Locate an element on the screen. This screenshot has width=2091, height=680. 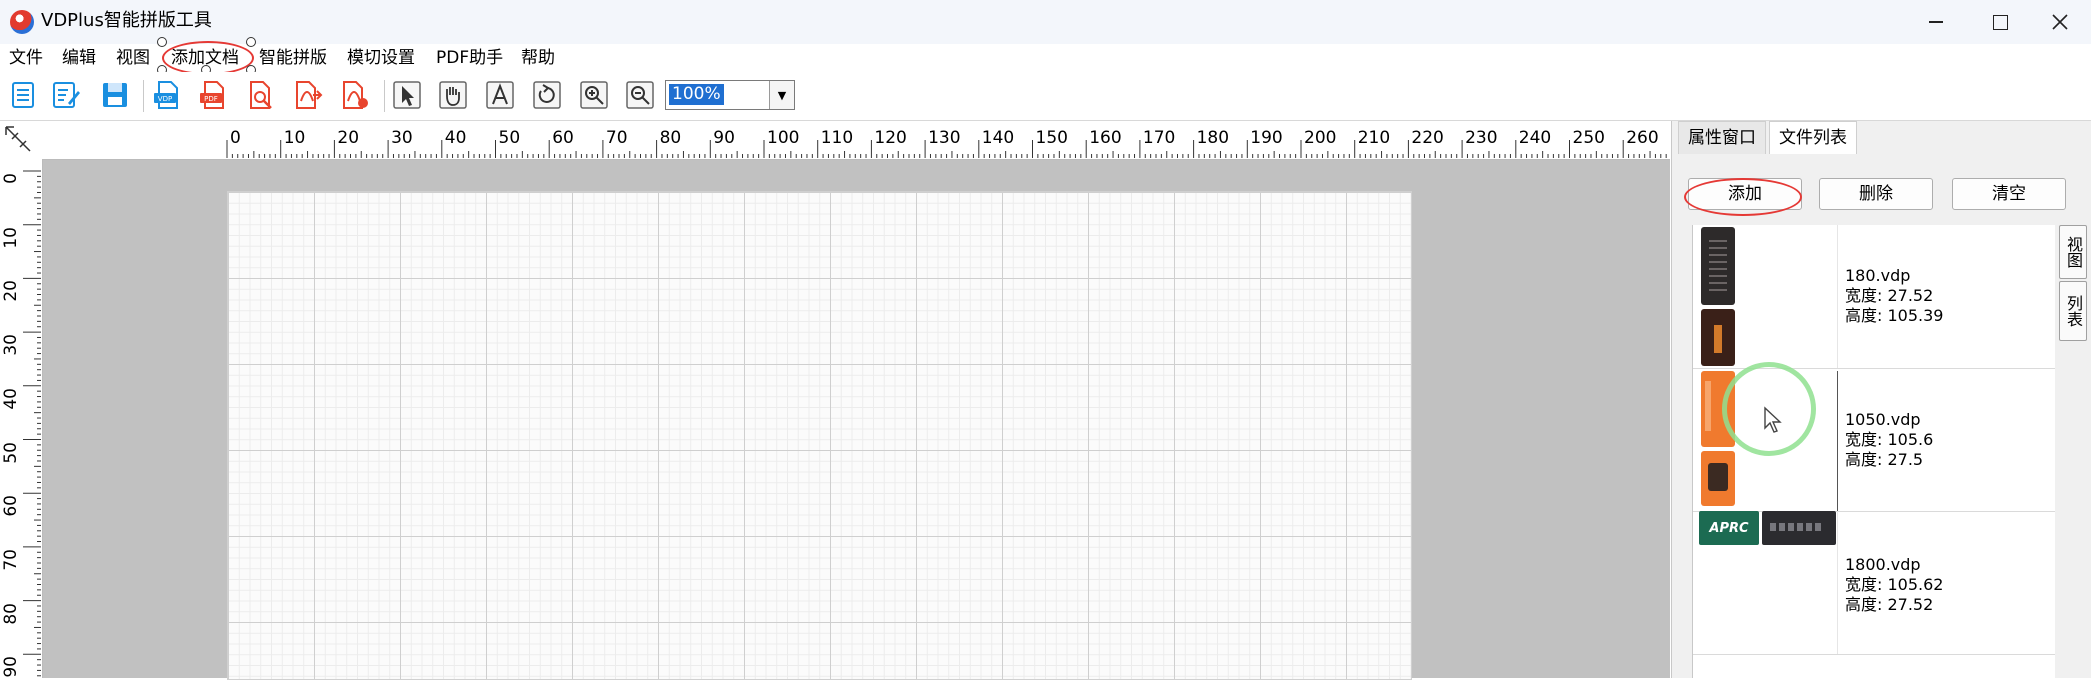
ruler-label: 170 is located at coordinates (1159, 138).